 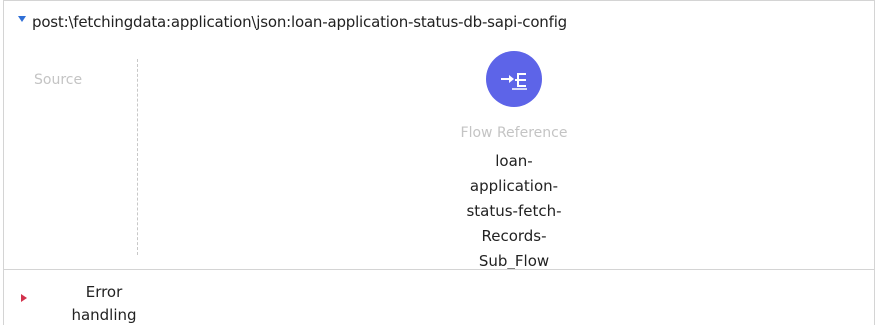 I want to click on component-name-line: loan-, so click(x=514, y=161).